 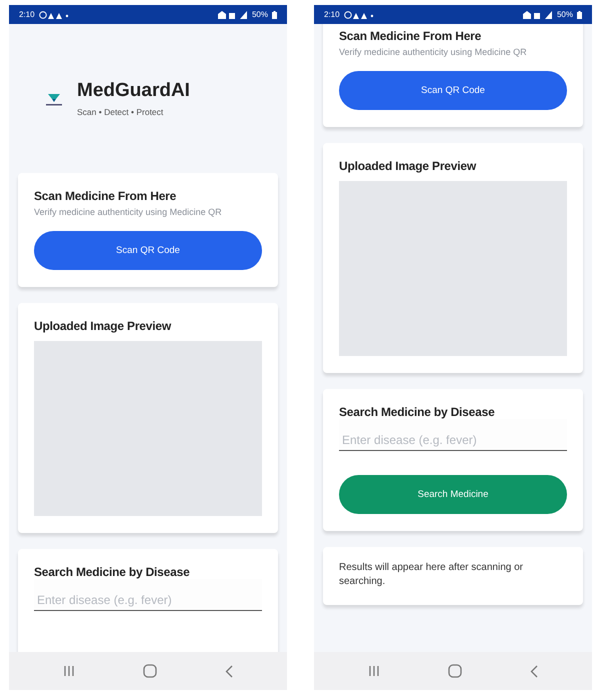 I want to click on results-message: Results will appear here after scanning or searching., so click(x=431, y=575).